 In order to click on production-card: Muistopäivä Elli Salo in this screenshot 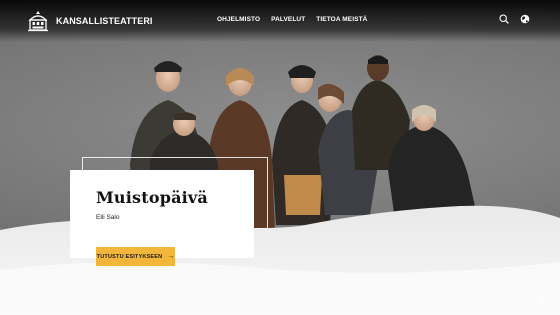, I will do `click(162, 214)`.